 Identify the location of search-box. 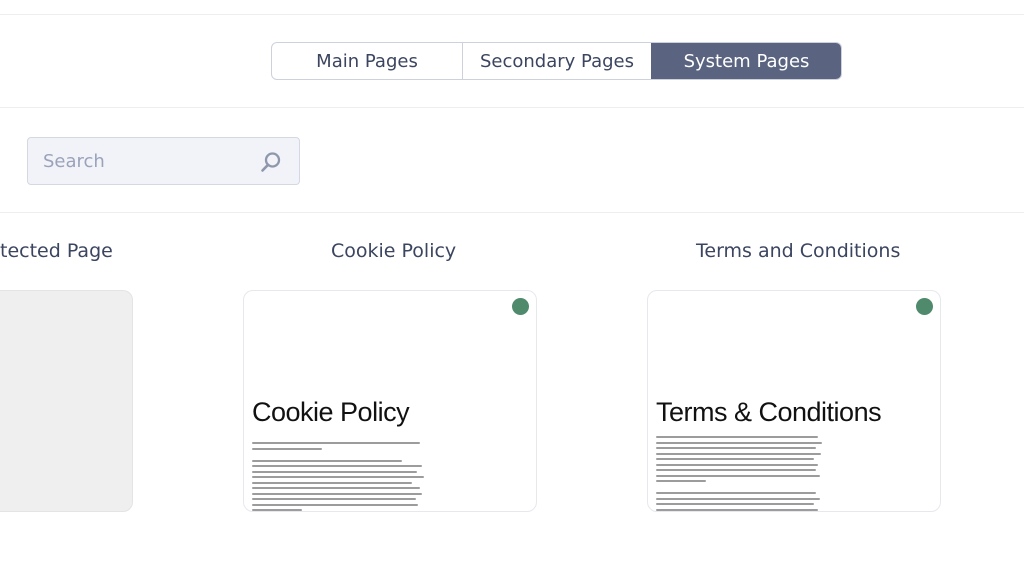
(163, 161).